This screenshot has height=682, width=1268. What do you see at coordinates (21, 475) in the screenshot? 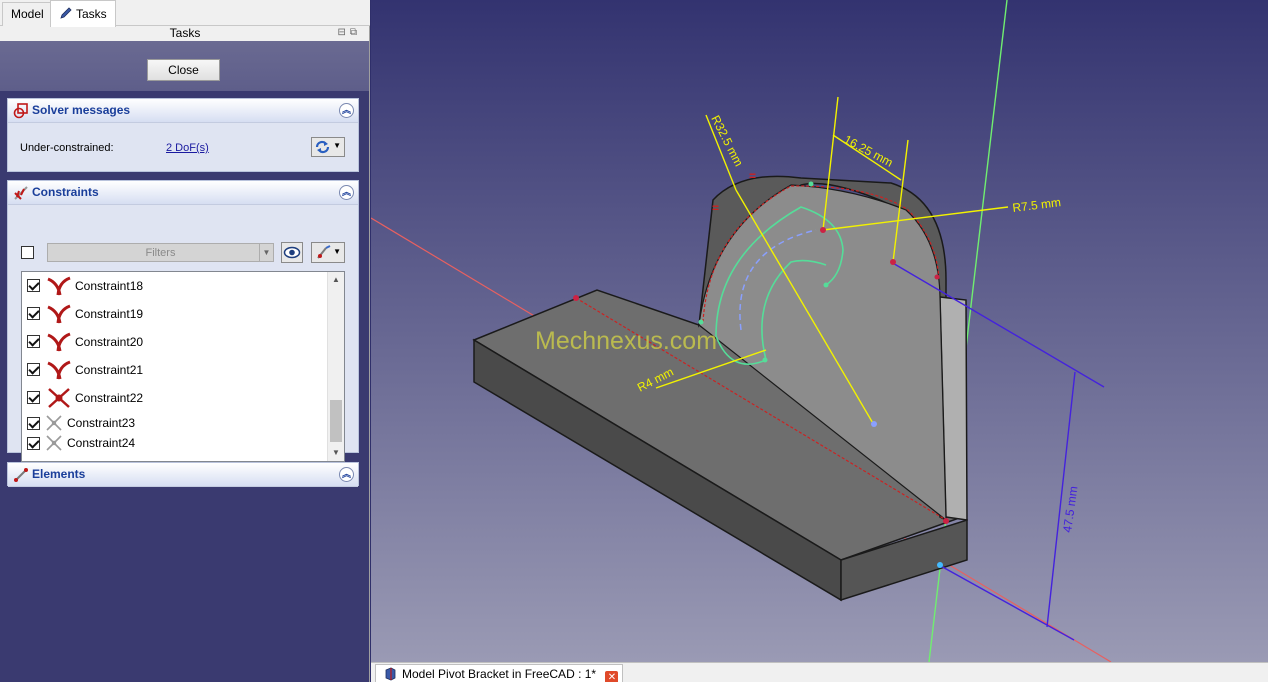
I see `line-element-icon` at bounding box center [21, 475].